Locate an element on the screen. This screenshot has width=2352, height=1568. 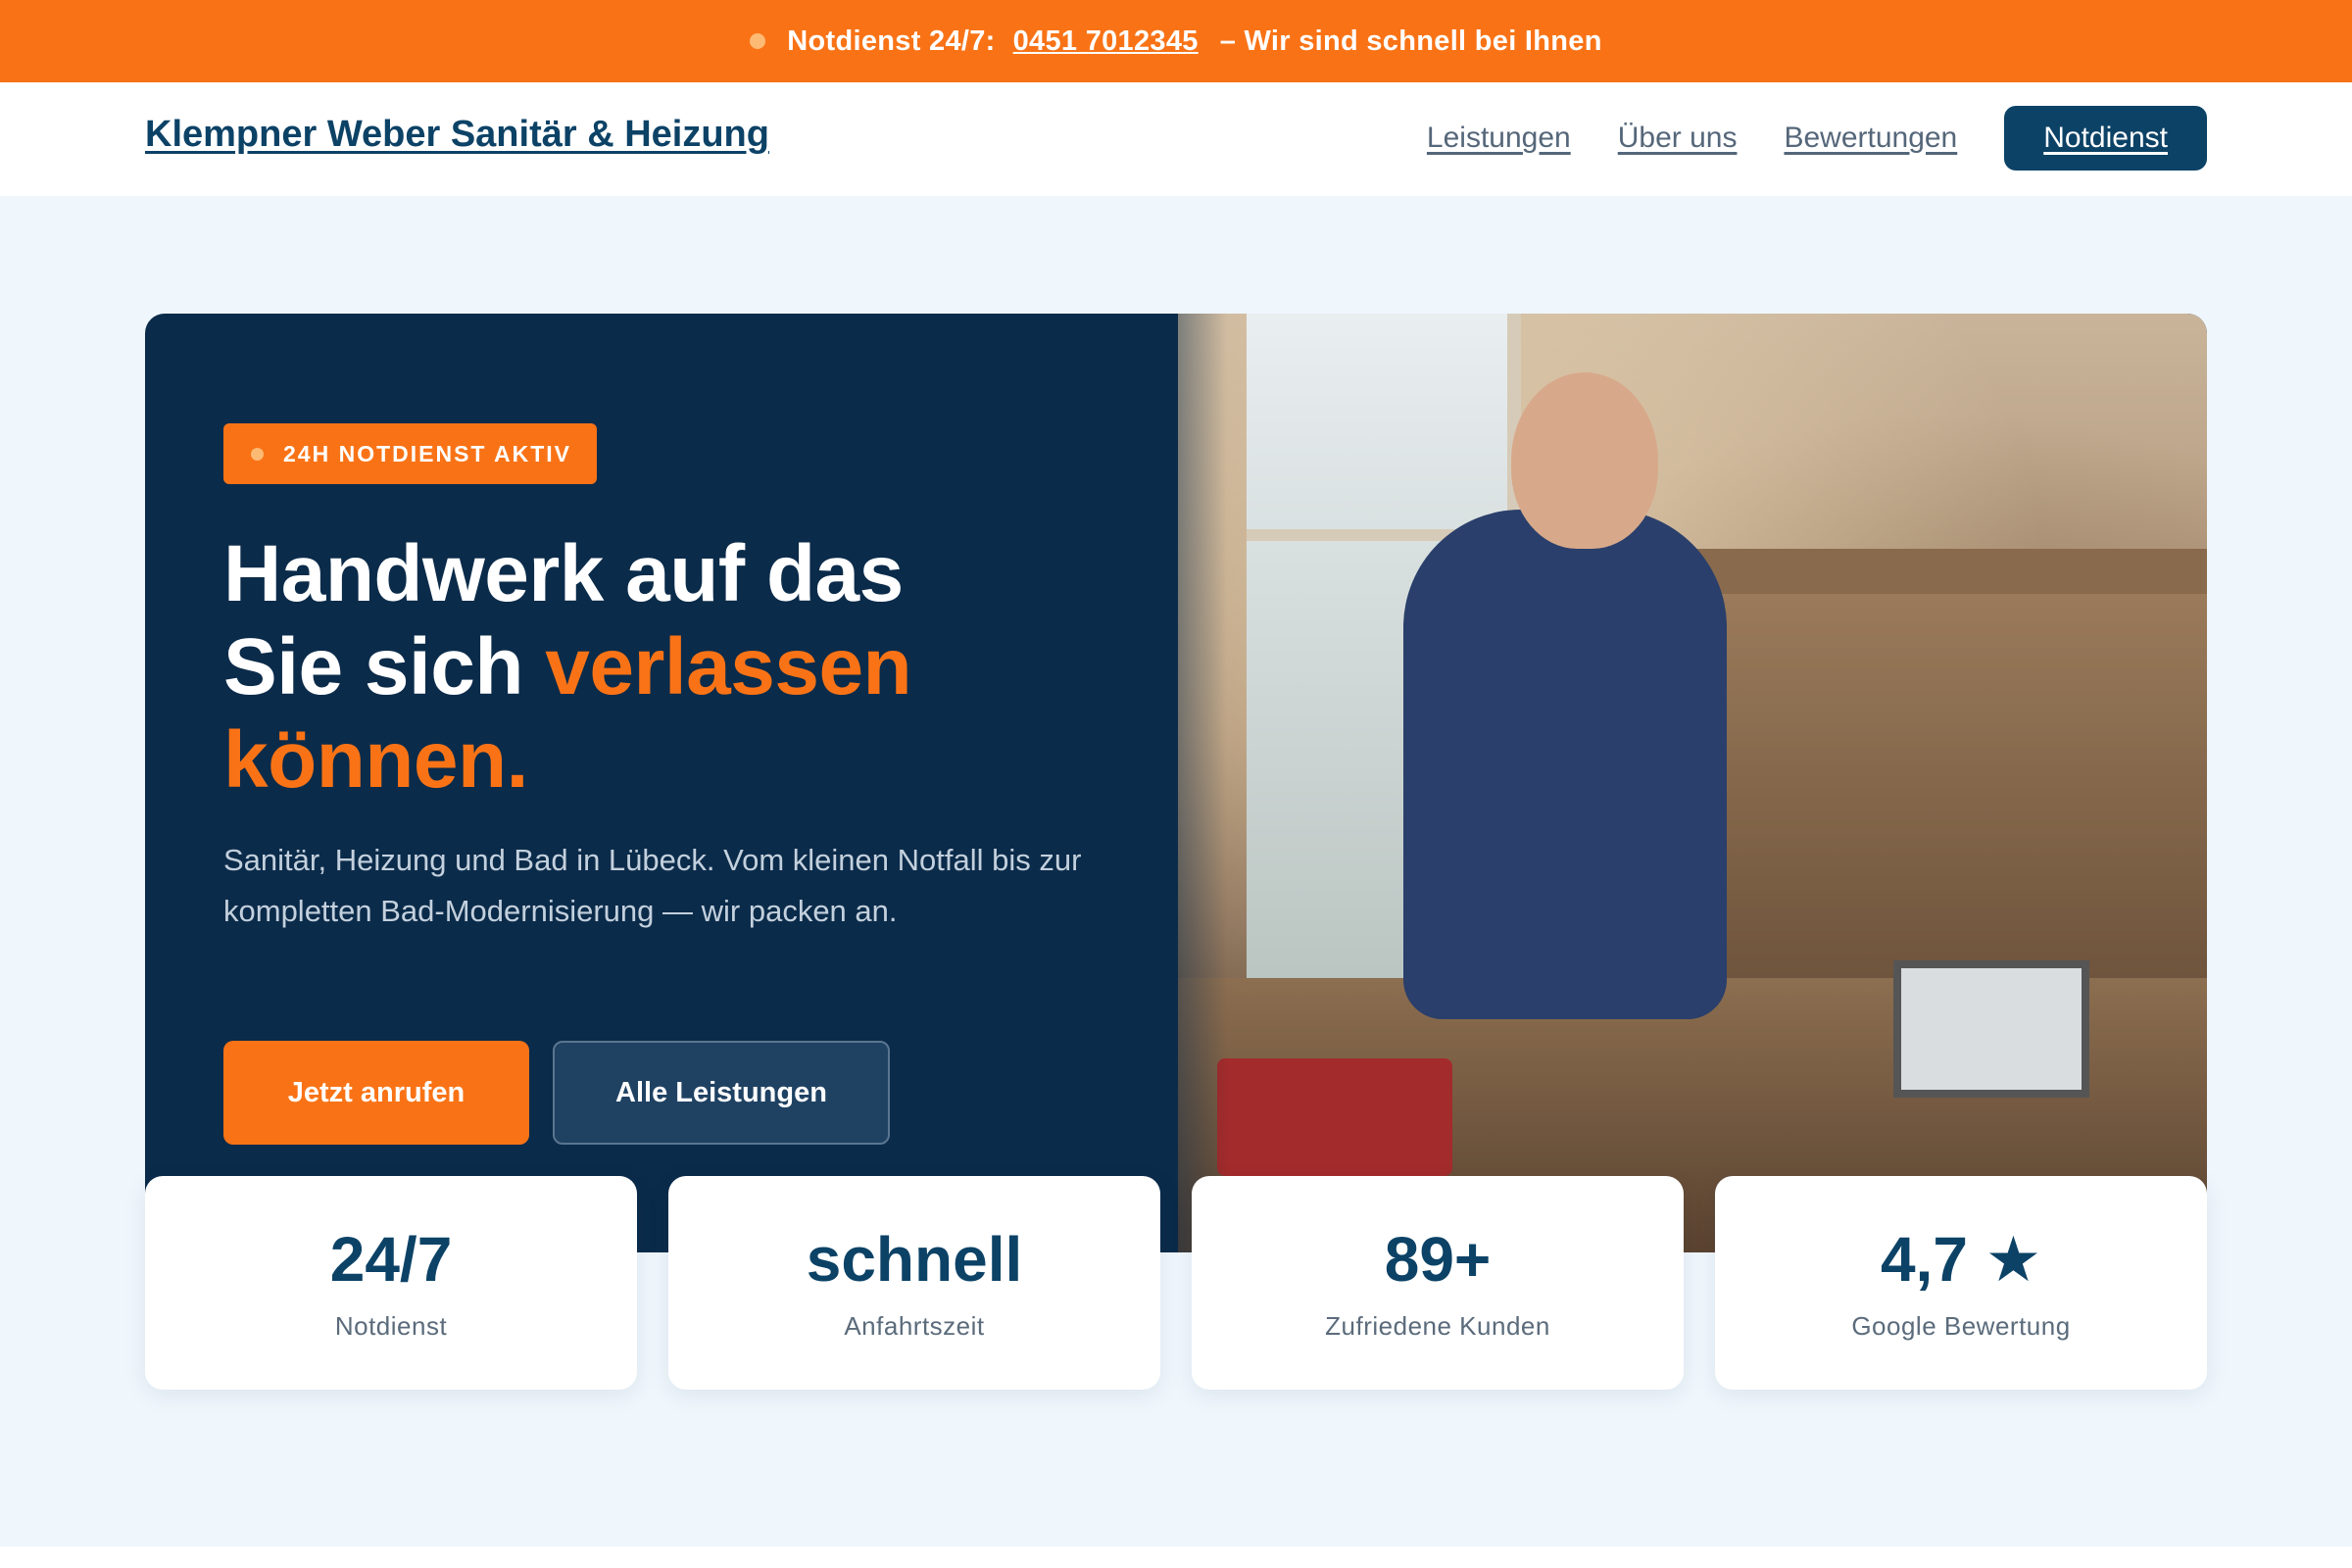
all-services-button: Alle Leistungen is located at coordinates (721, 1093).